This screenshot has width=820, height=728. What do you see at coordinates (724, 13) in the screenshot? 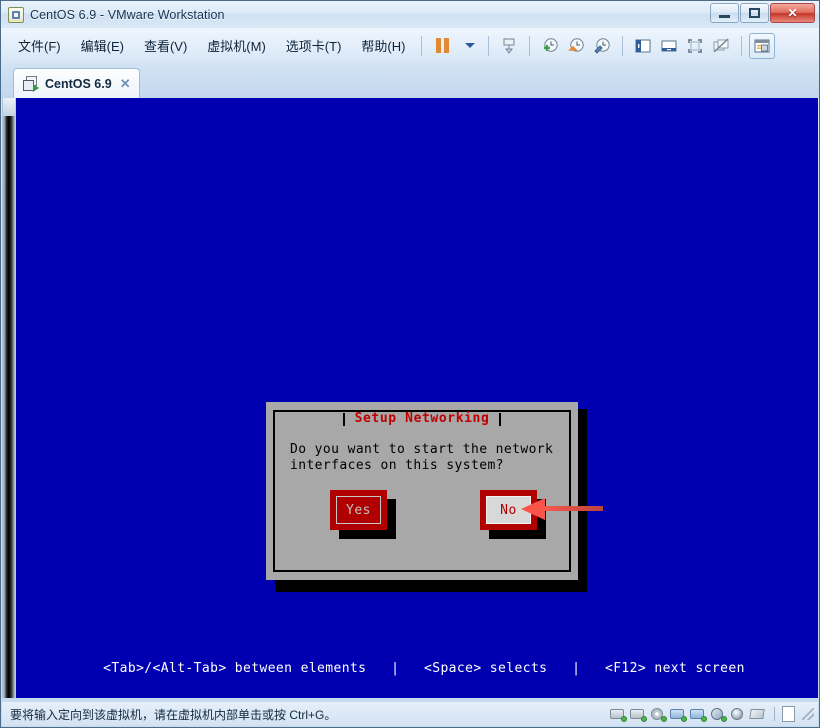
I see `minimize-button` at bounding box center [724, 13].